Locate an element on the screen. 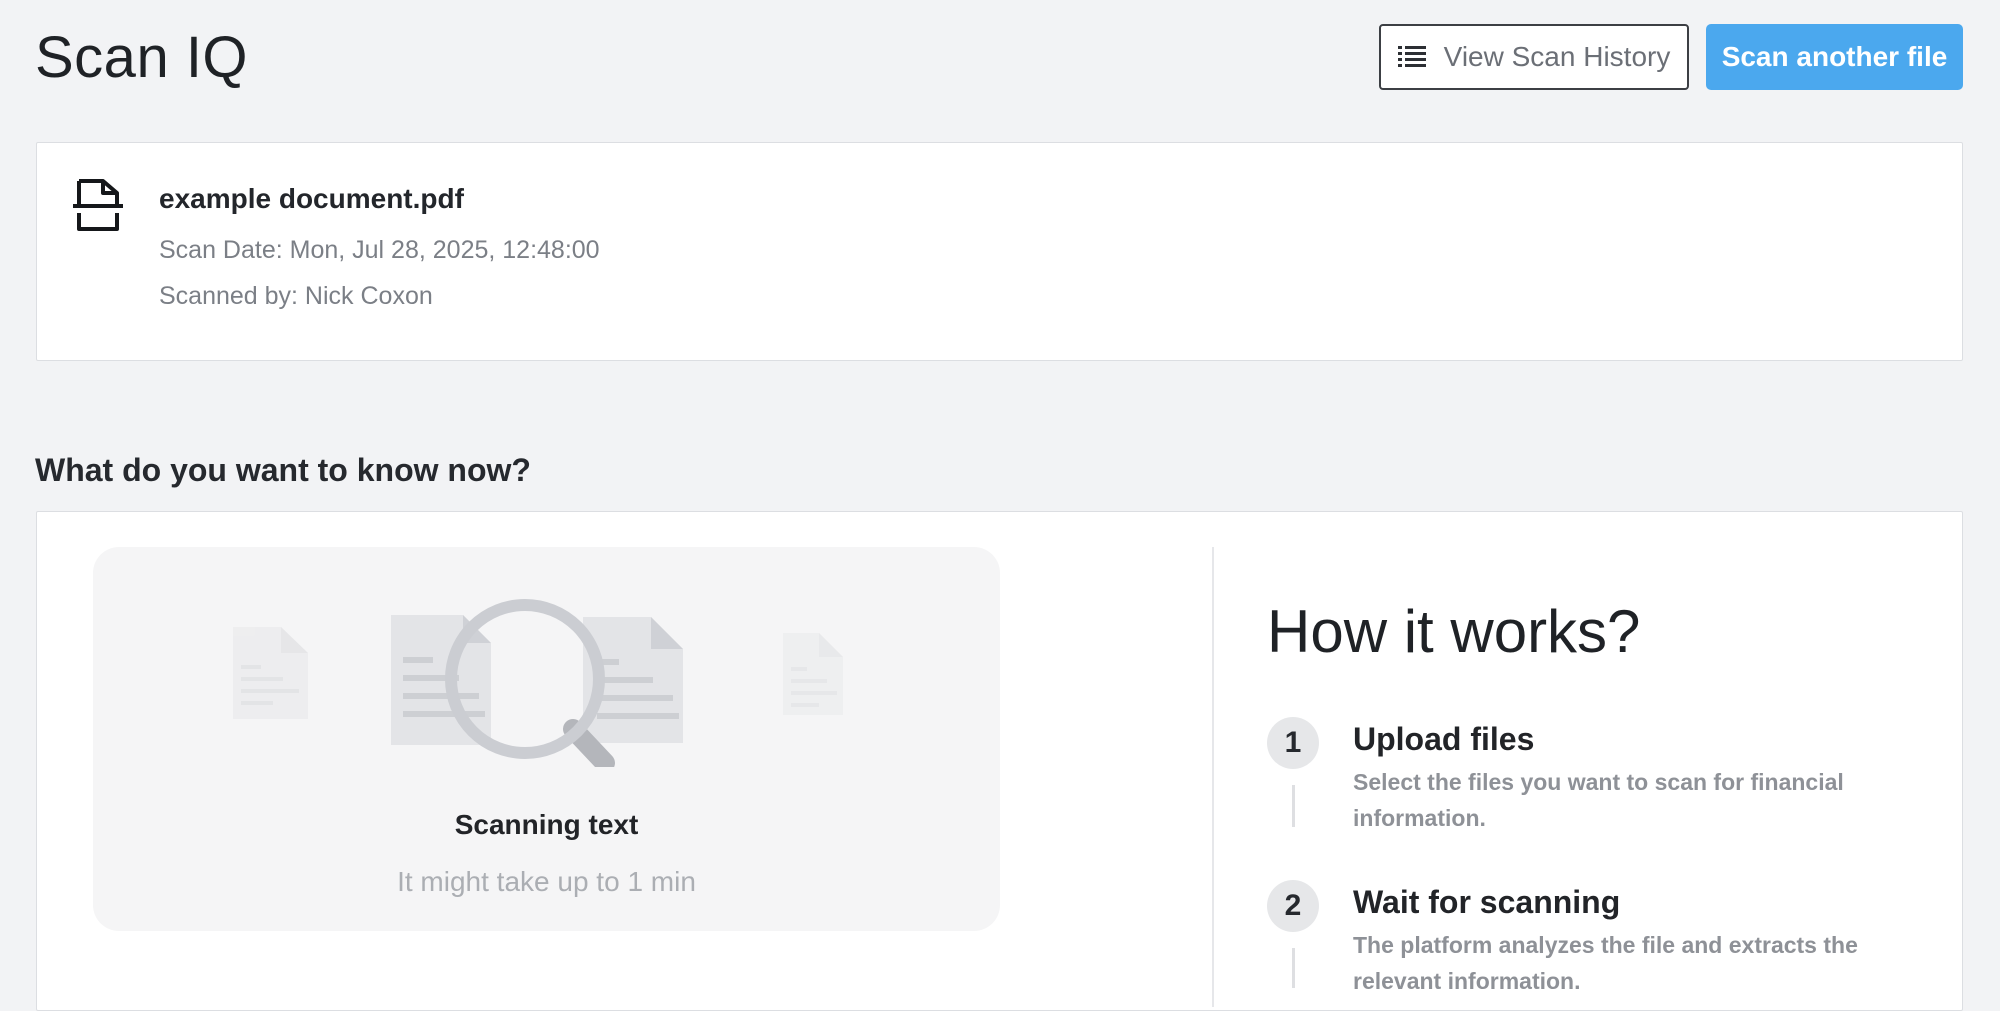 The width and height of the screenshot is (2000, 1011). document-left-icon is located at coordinates (441, 680).